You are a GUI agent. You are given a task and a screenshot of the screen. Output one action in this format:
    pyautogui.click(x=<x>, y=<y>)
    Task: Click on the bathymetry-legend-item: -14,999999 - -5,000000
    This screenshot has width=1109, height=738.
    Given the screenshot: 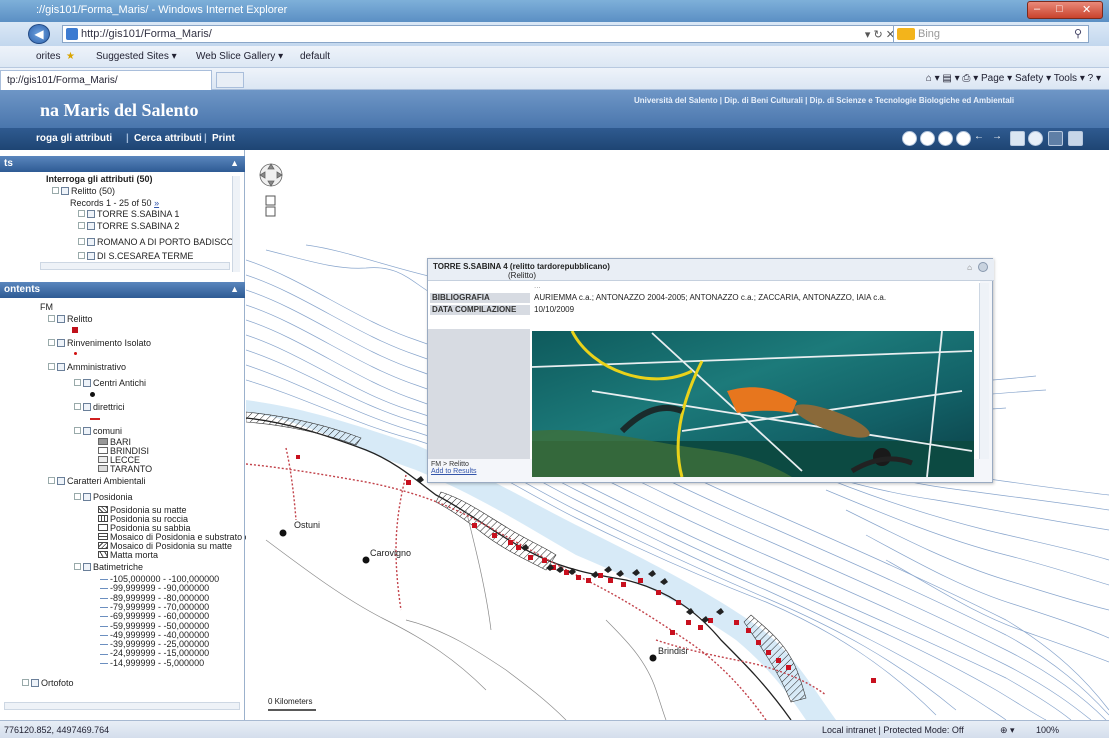 What is the action you would take?
    pyautogui.click(x=152, y=663)
    